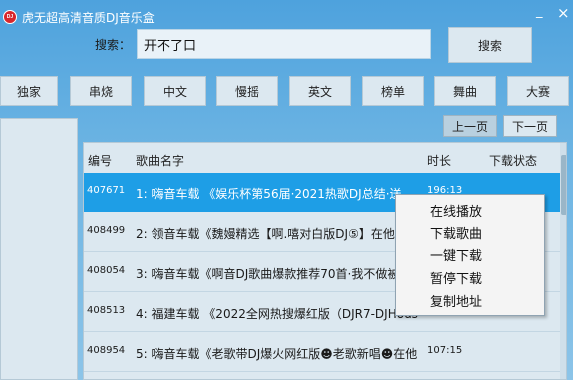 The image size is (573, 380). I want to click on header-name: 歌曲名字, so click(160, 161).